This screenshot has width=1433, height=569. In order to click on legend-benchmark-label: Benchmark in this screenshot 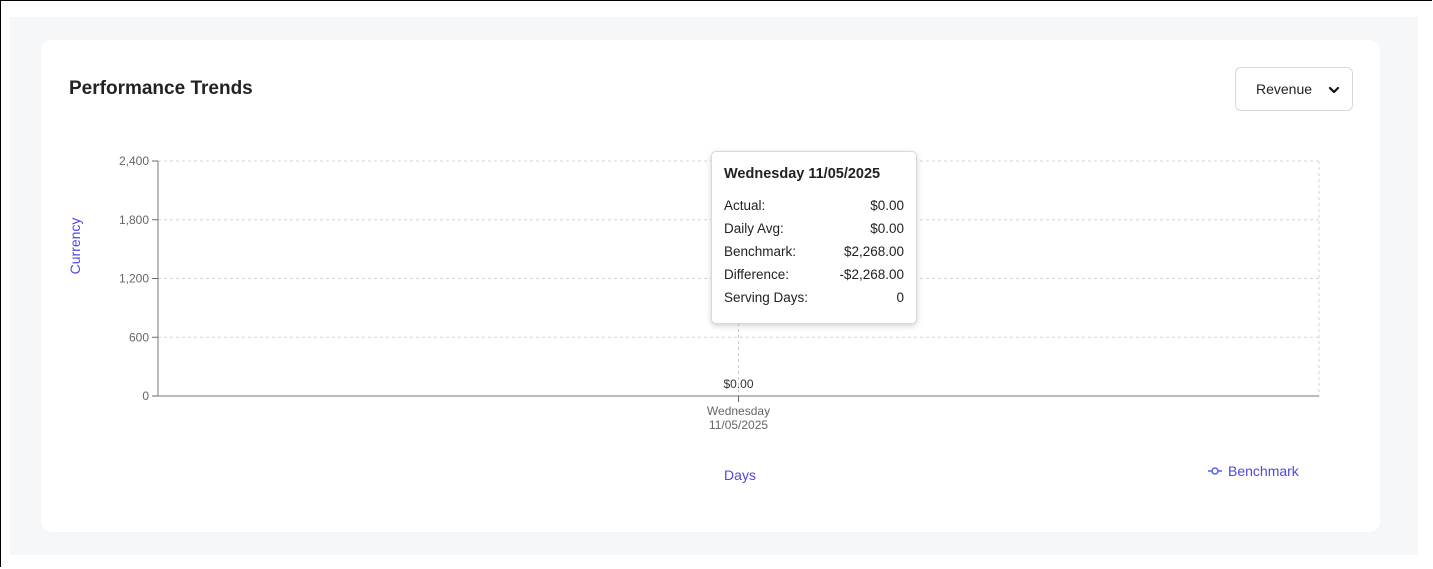, I will do `click(1264, 471)`.